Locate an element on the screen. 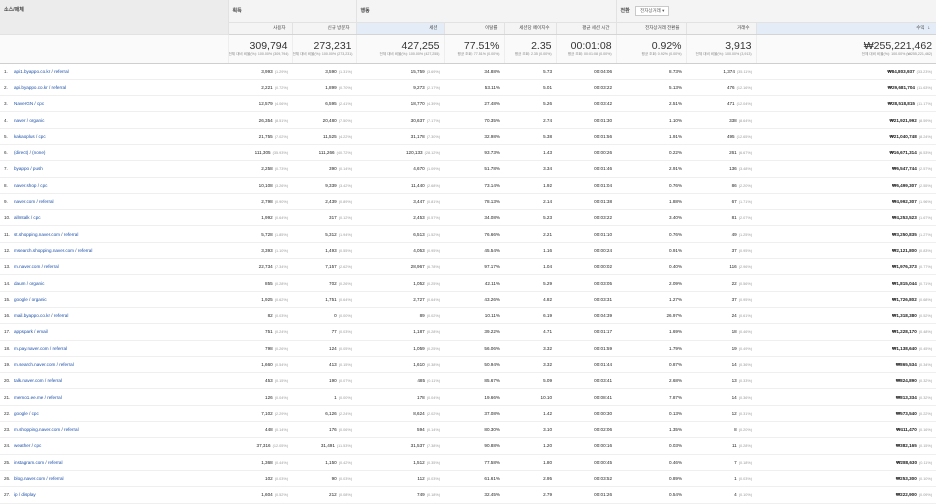 The height and width of the screenshot is (504, 936). cell-pages: 5.73 is located at coordinates (530, 71).